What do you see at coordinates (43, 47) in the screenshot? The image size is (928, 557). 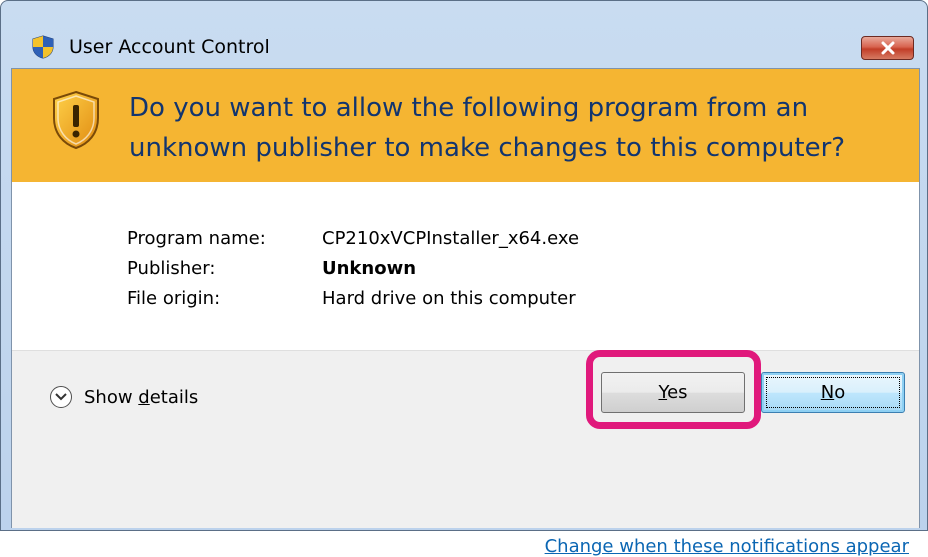 I see `uac-shield-icon` at bounding box center [43, 47].